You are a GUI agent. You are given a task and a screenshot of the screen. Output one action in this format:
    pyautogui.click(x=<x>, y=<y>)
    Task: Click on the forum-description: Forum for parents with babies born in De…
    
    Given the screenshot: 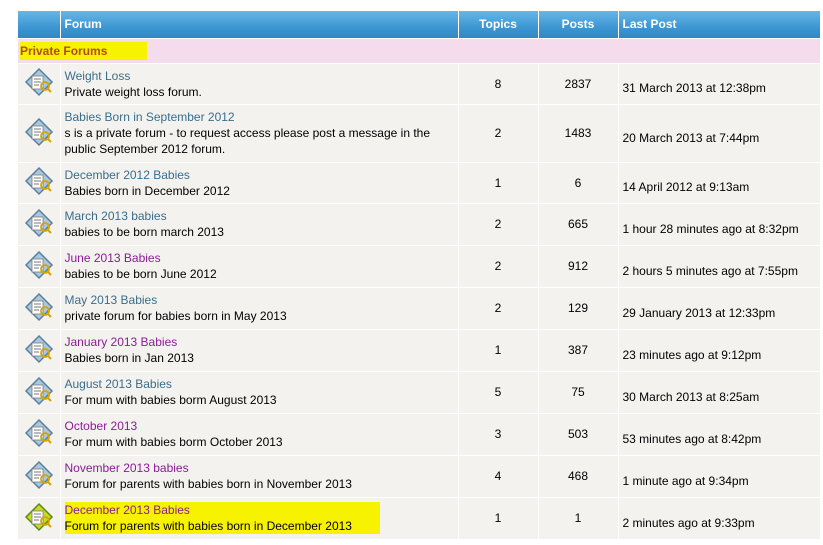 What is the action you would take?
    pyautogui.click(x=208, y=526)
    